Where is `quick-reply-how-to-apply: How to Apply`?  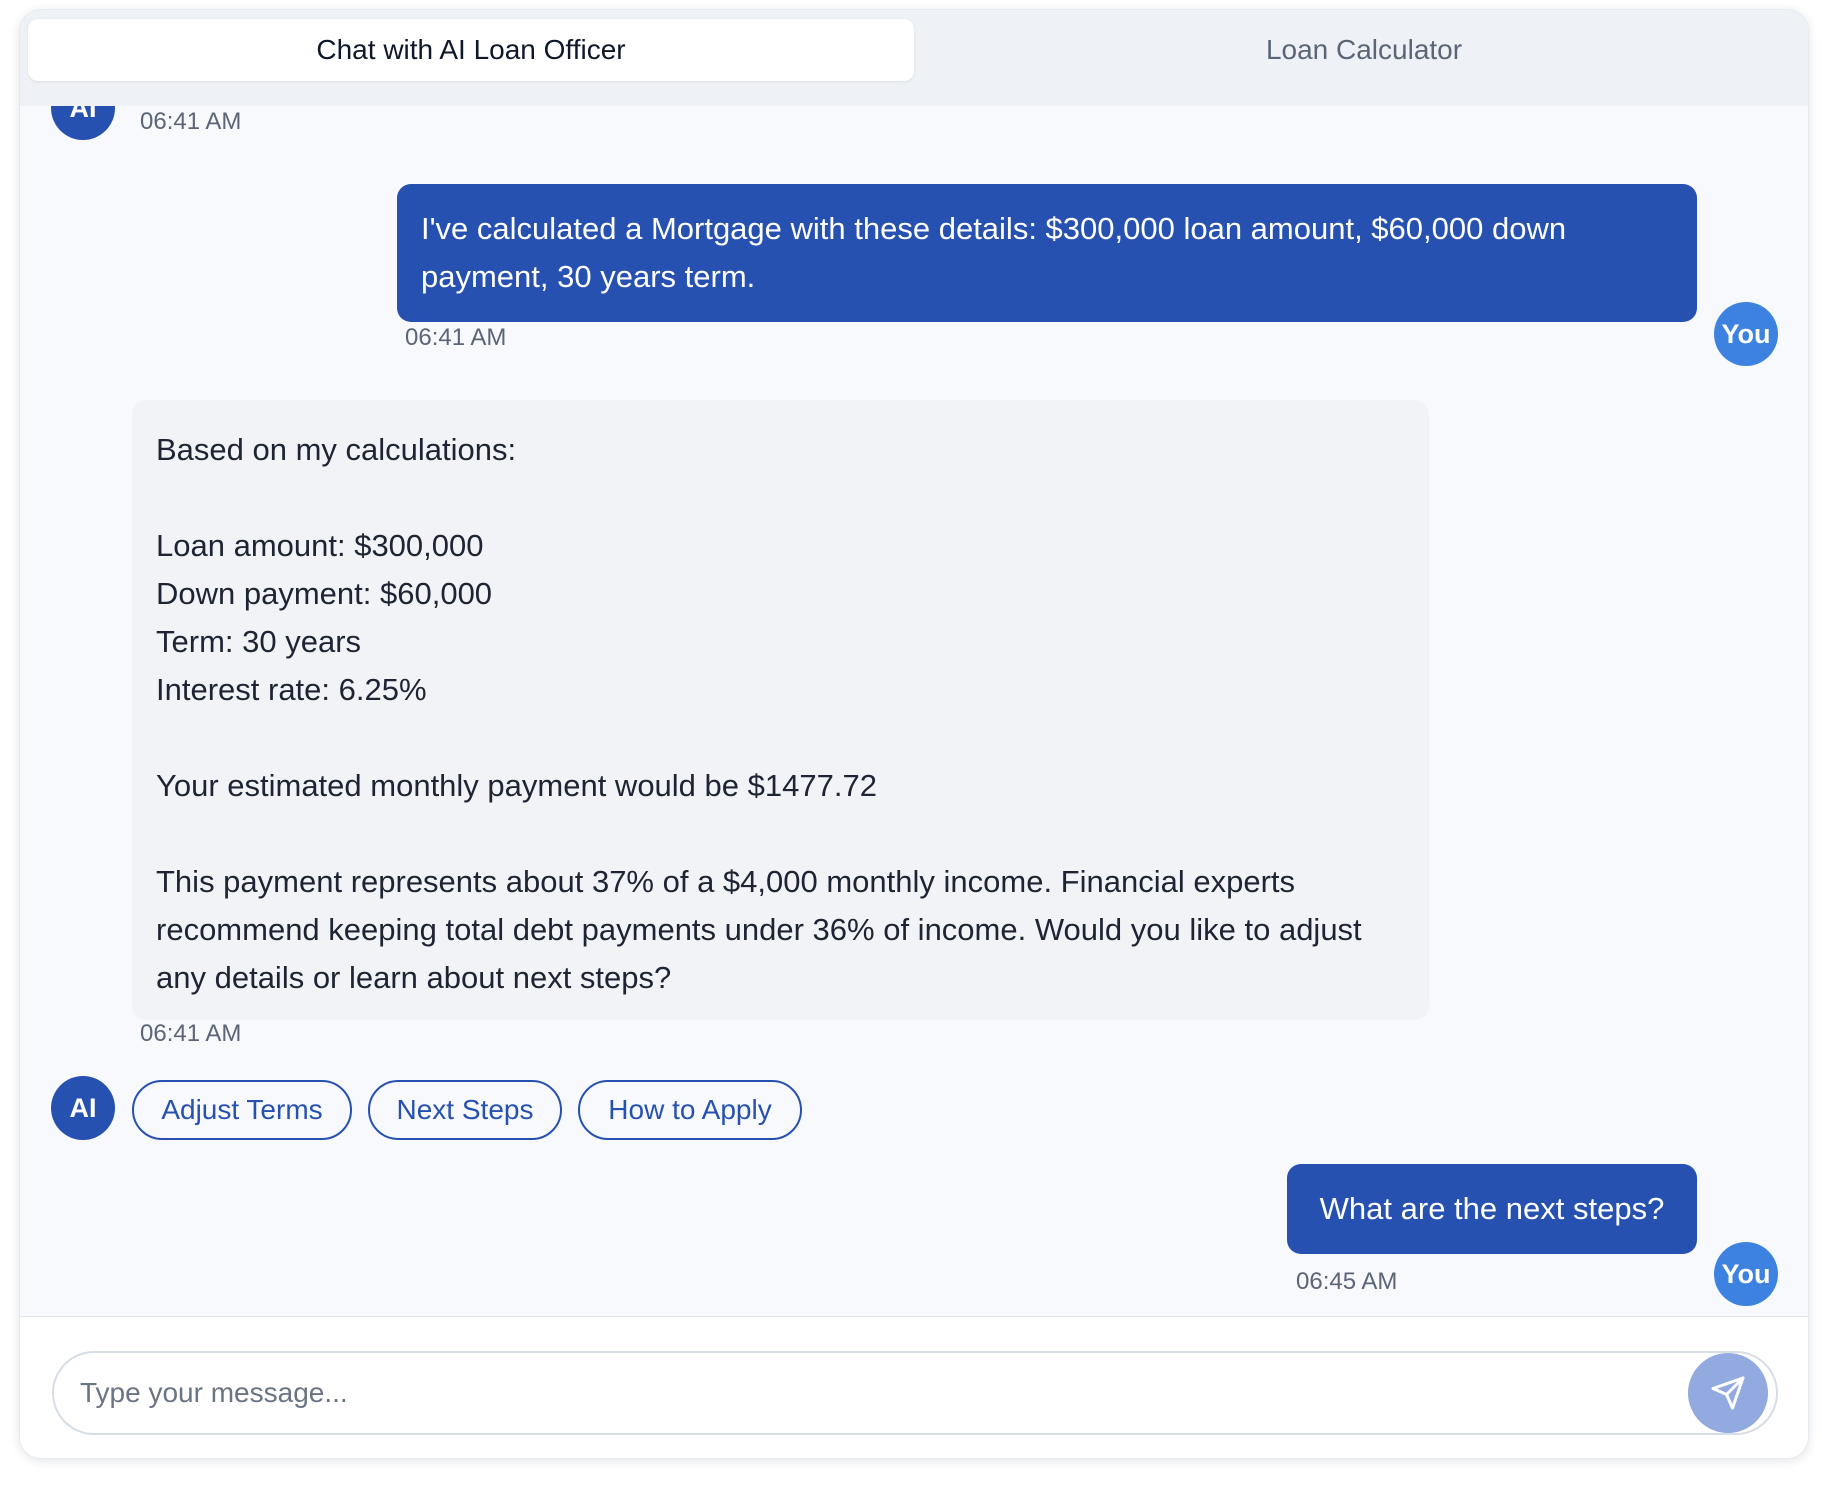 quick-reply-how-to-apply: How to Apply is located at coordinates (690, 1110).